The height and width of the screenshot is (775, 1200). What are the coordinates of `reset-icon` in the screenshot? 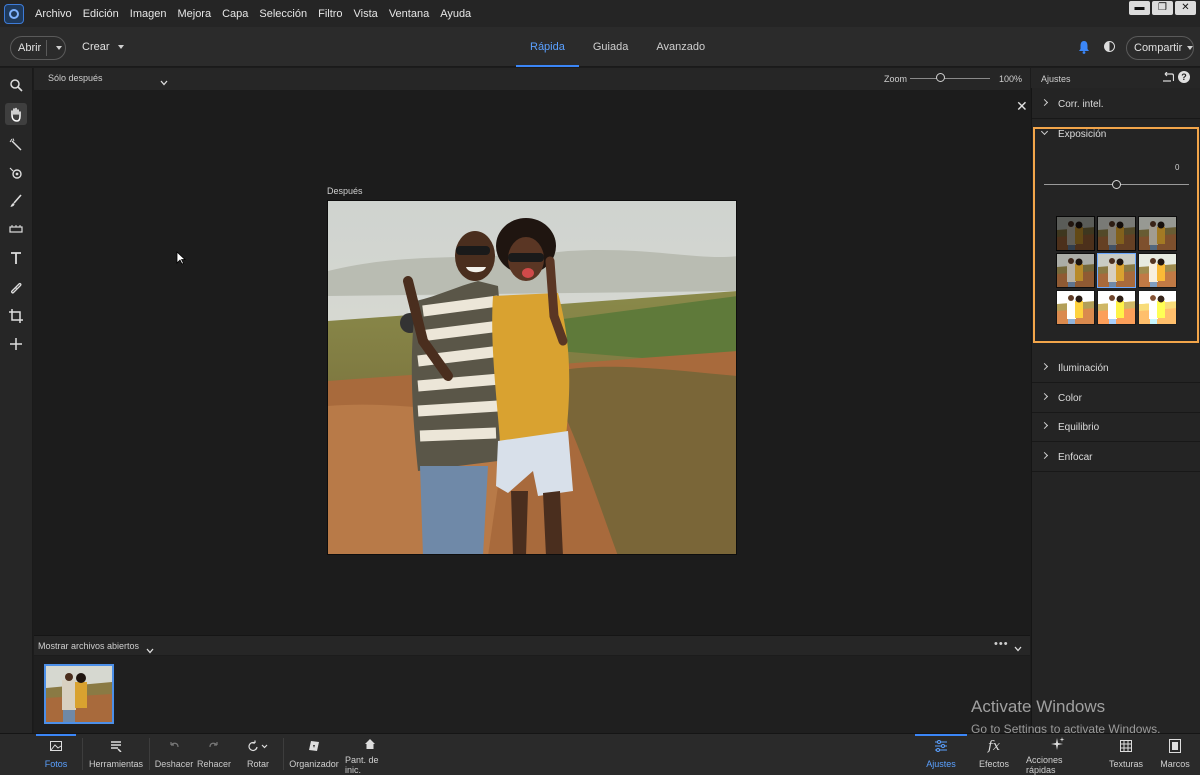 It's located at (1168, 78).